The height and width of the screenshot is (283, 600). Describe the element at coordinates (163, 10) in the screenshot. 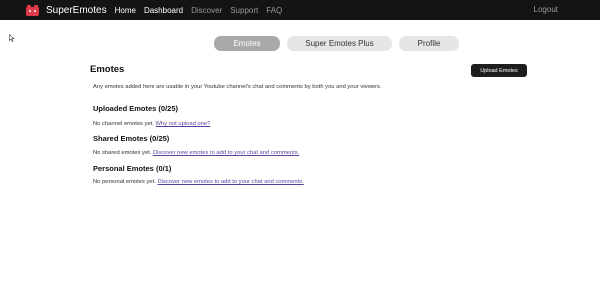

I see `nav-link-dashboard: Dashboard` at that location.